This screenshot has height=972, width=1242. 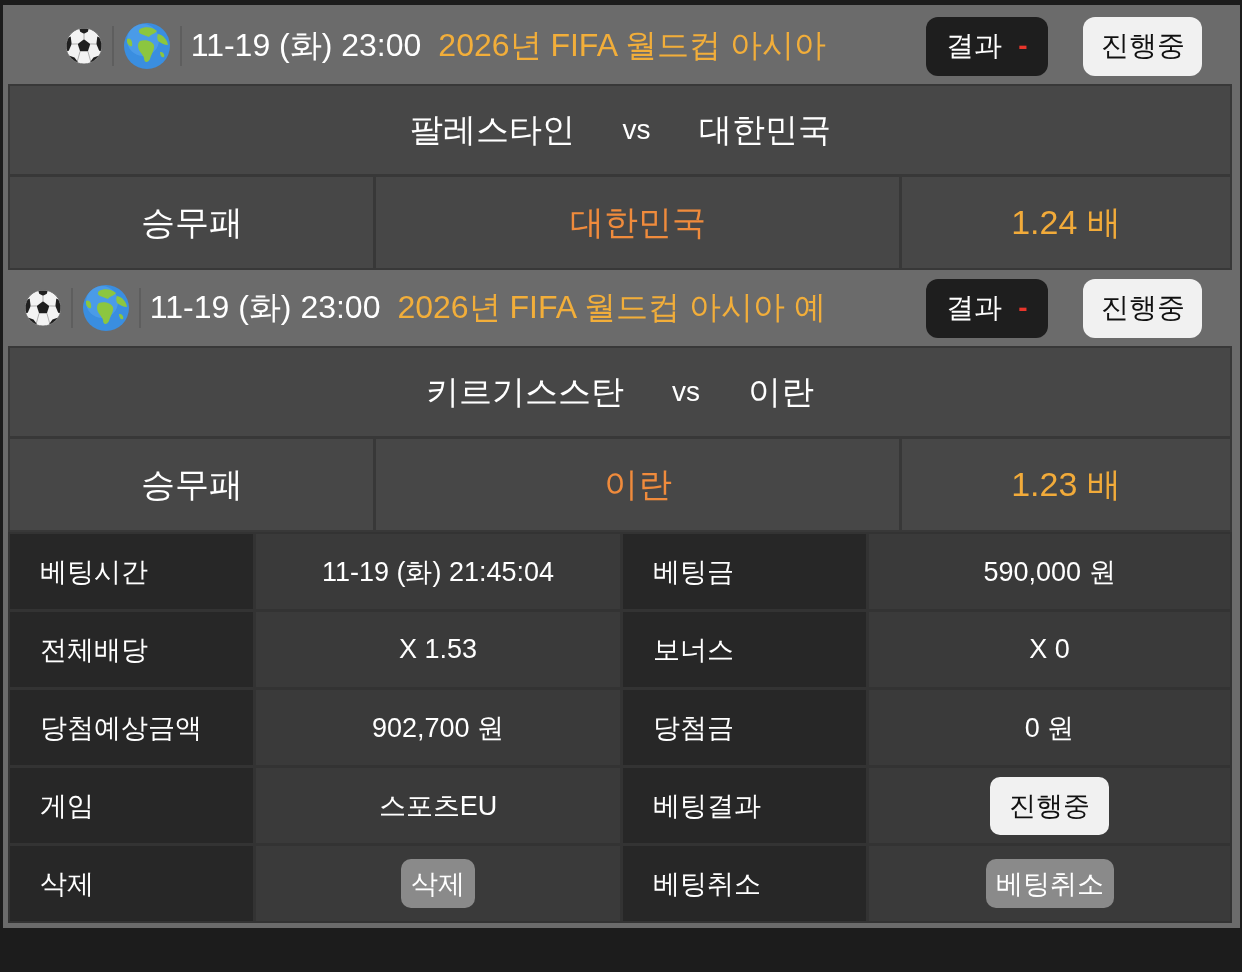 I want to click on action-button: 베팅취소, so click(x=1049, y=883).